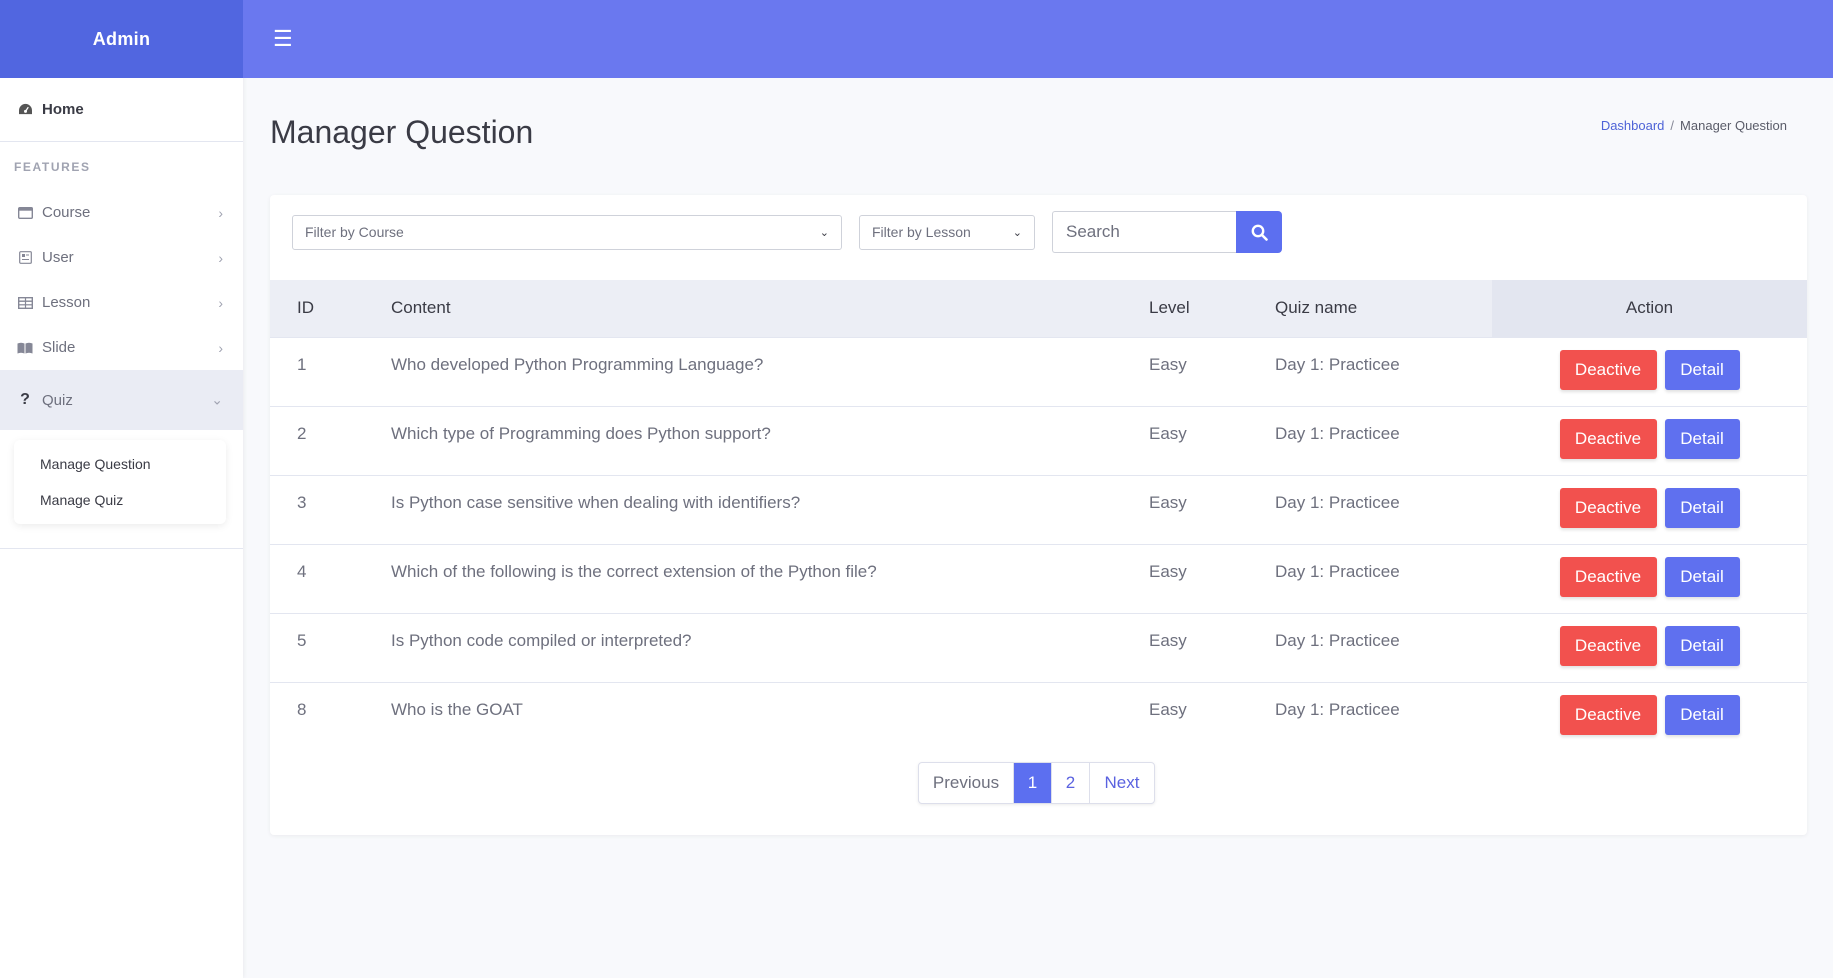 Image resolution: width=1833 pixels, height=978 pixels. What do you see at coordinates (66, 212) in the screenshot?
I see `sidebar-item-label: Course` at bounding box center [66, 212].